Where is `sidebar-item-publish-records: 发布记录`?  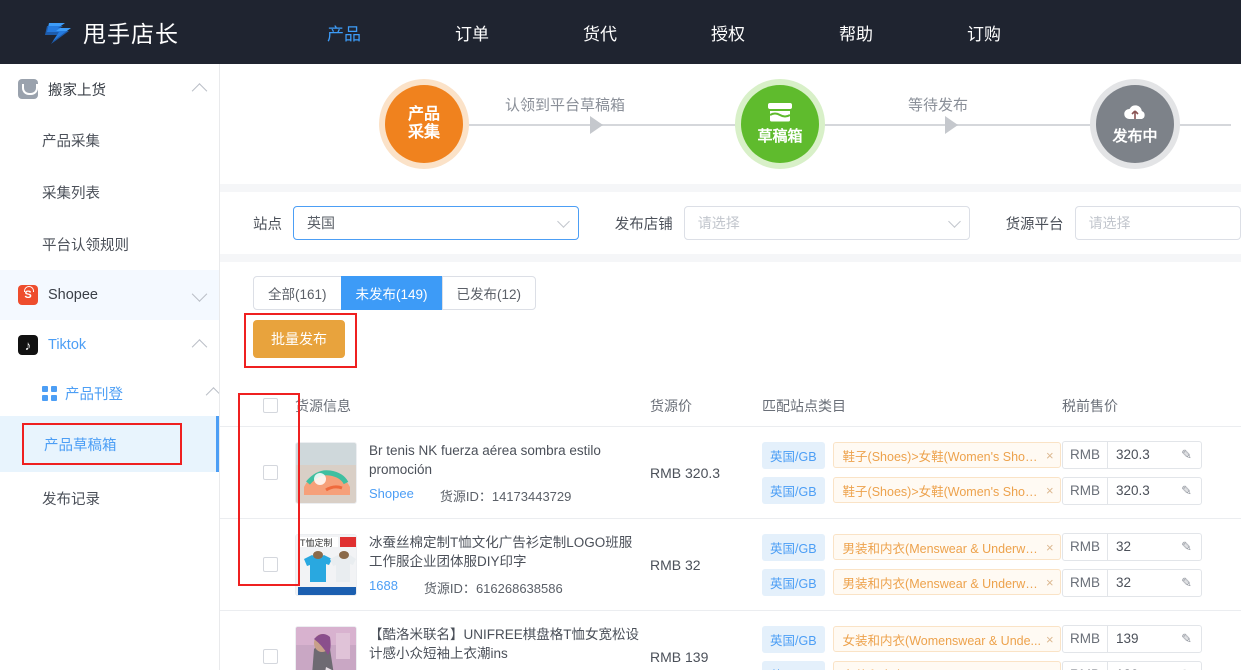
sidebar-item-publish-records: 发布记录 is located at coordinates (109, 498).